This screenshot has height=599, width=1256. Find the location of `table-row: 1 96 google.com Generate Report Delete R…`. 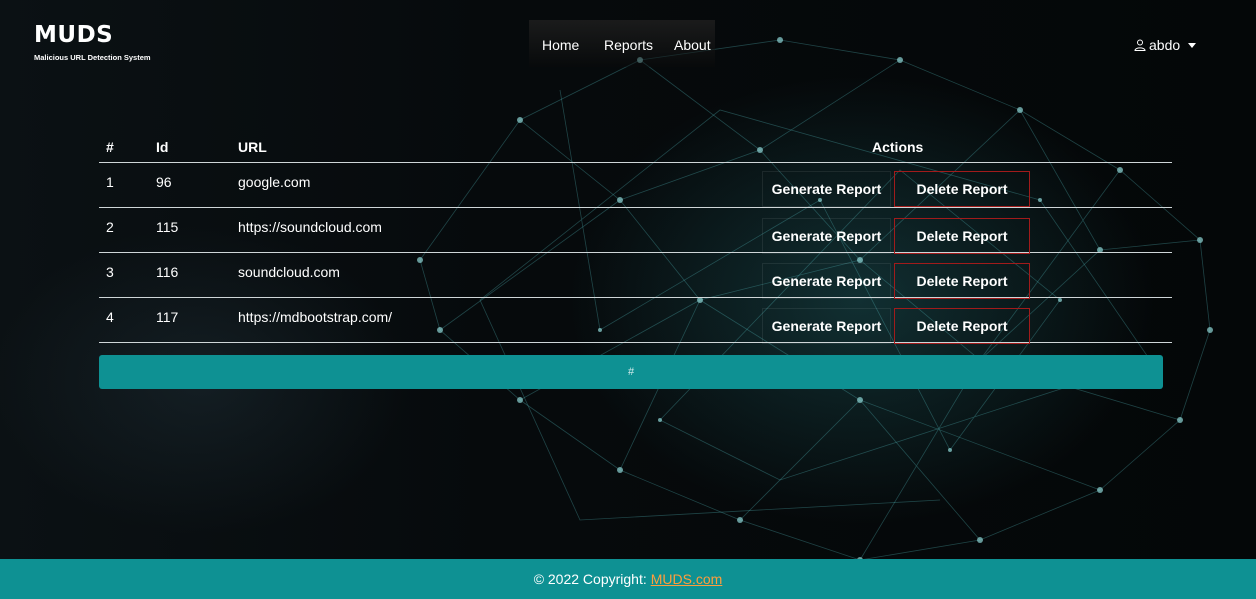

table-row: 1 96 google.com Generate Report Delete R… is located at coordinates (635, 185).